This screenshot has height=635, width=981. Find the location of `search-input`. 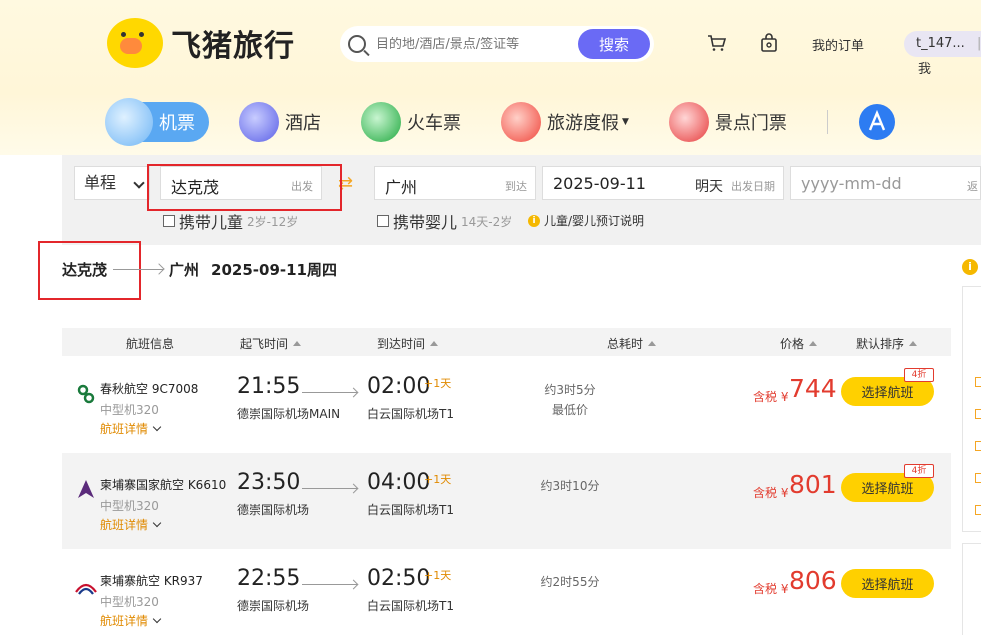

search-input is located at coordinates (476, 44).